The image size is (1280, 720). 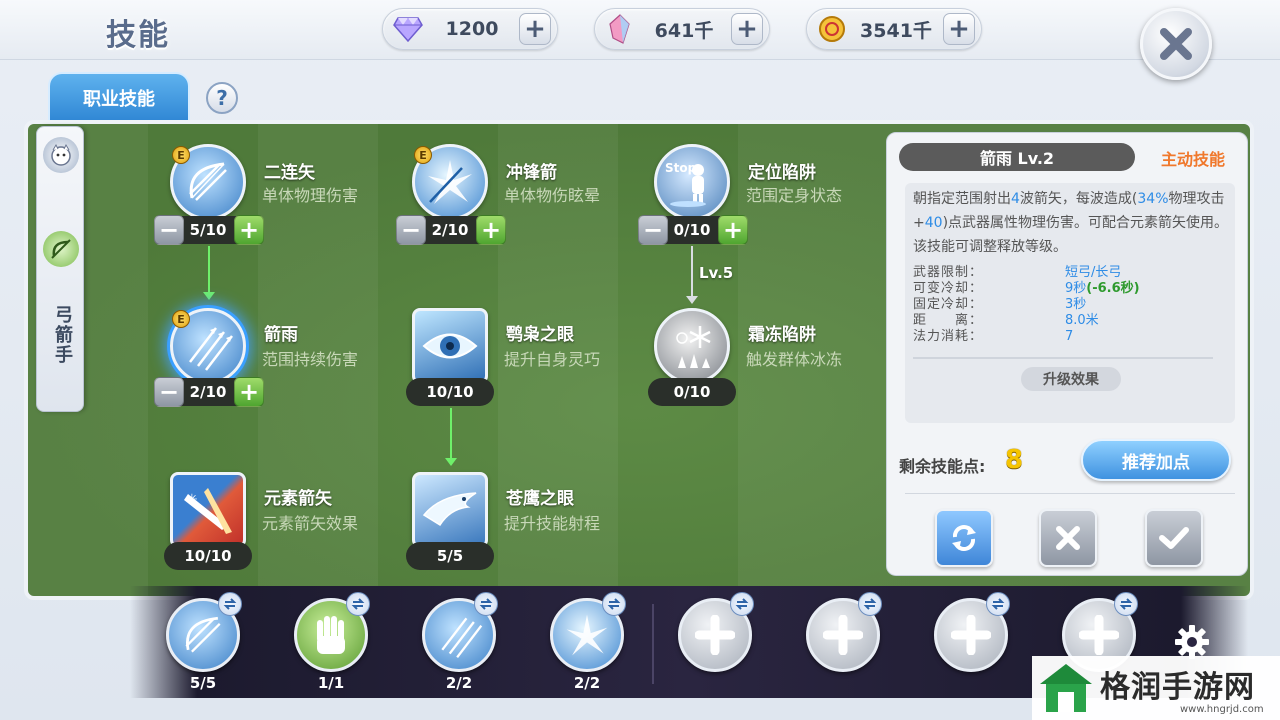 I want to click on skill-desc: 范围定身状态, so click(x=794, y=195).